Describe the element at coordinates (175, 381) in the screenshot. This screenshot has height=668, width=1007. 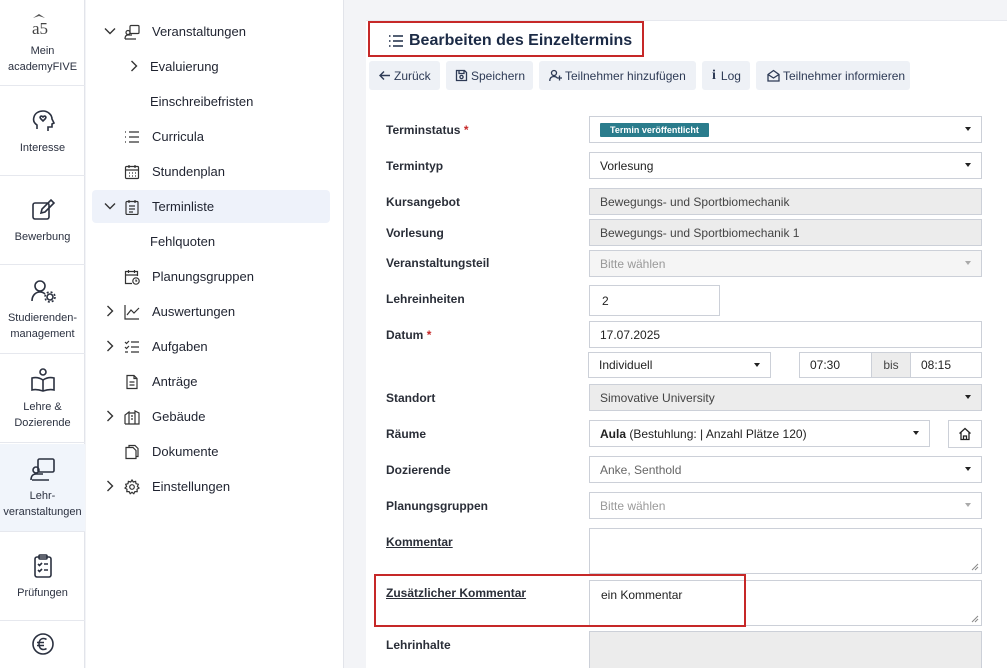
I see `nav-label: Anträge` at that location.